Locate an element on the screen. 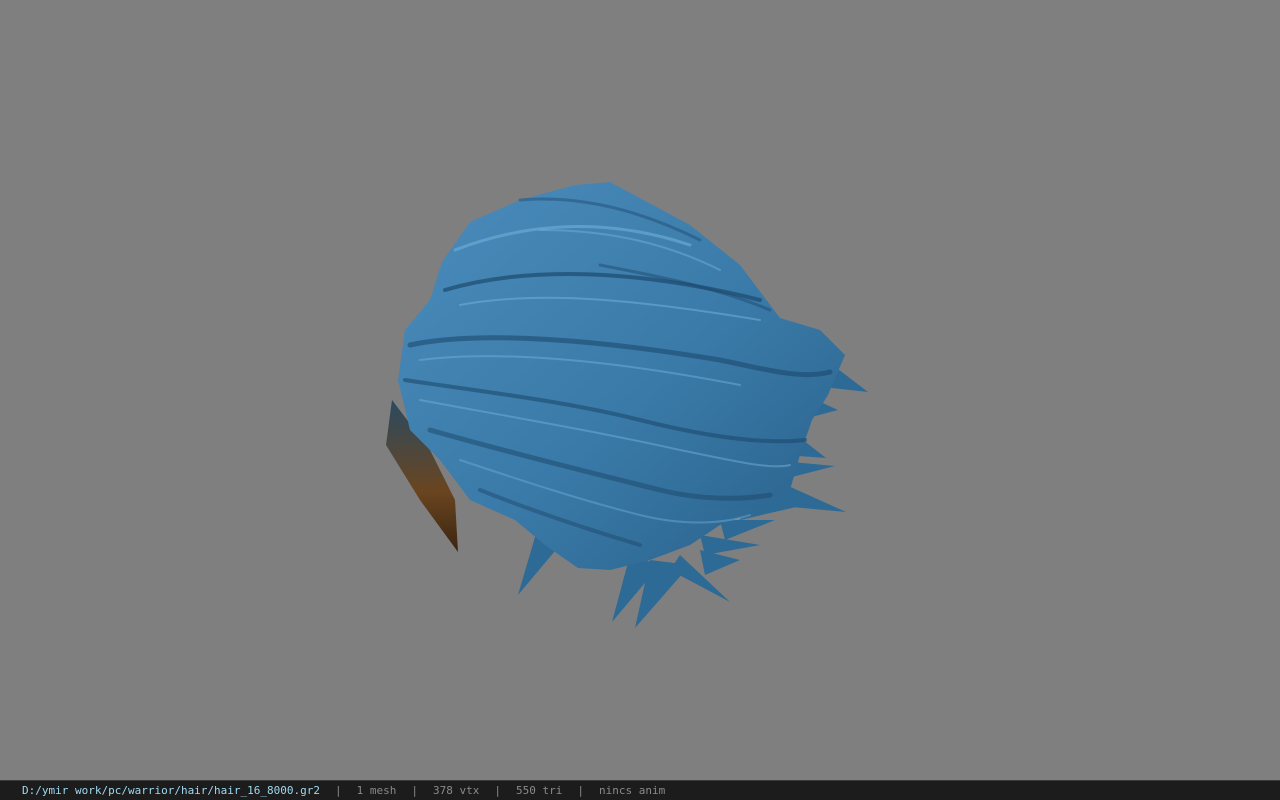 The width and height of the screenshot is (1280, 800). status-vertex-count: 378 vtx is located at coordinates (456, 790).